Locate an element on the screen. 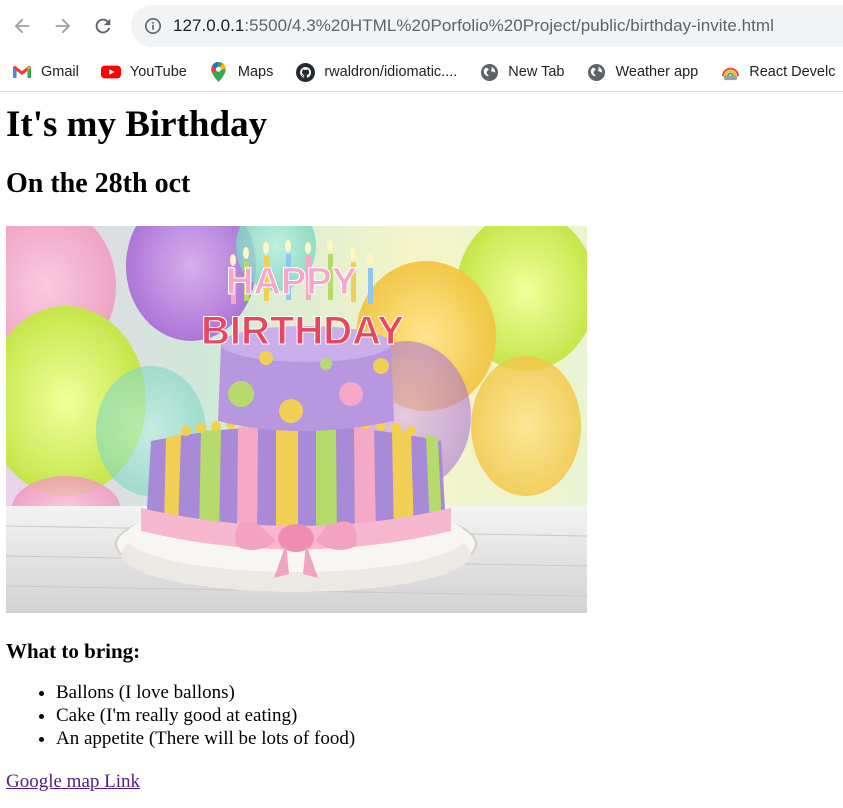 The width and height of the screenshot is (843, 808). bookmark-label: New Tab is located at coordinates (536, 72).